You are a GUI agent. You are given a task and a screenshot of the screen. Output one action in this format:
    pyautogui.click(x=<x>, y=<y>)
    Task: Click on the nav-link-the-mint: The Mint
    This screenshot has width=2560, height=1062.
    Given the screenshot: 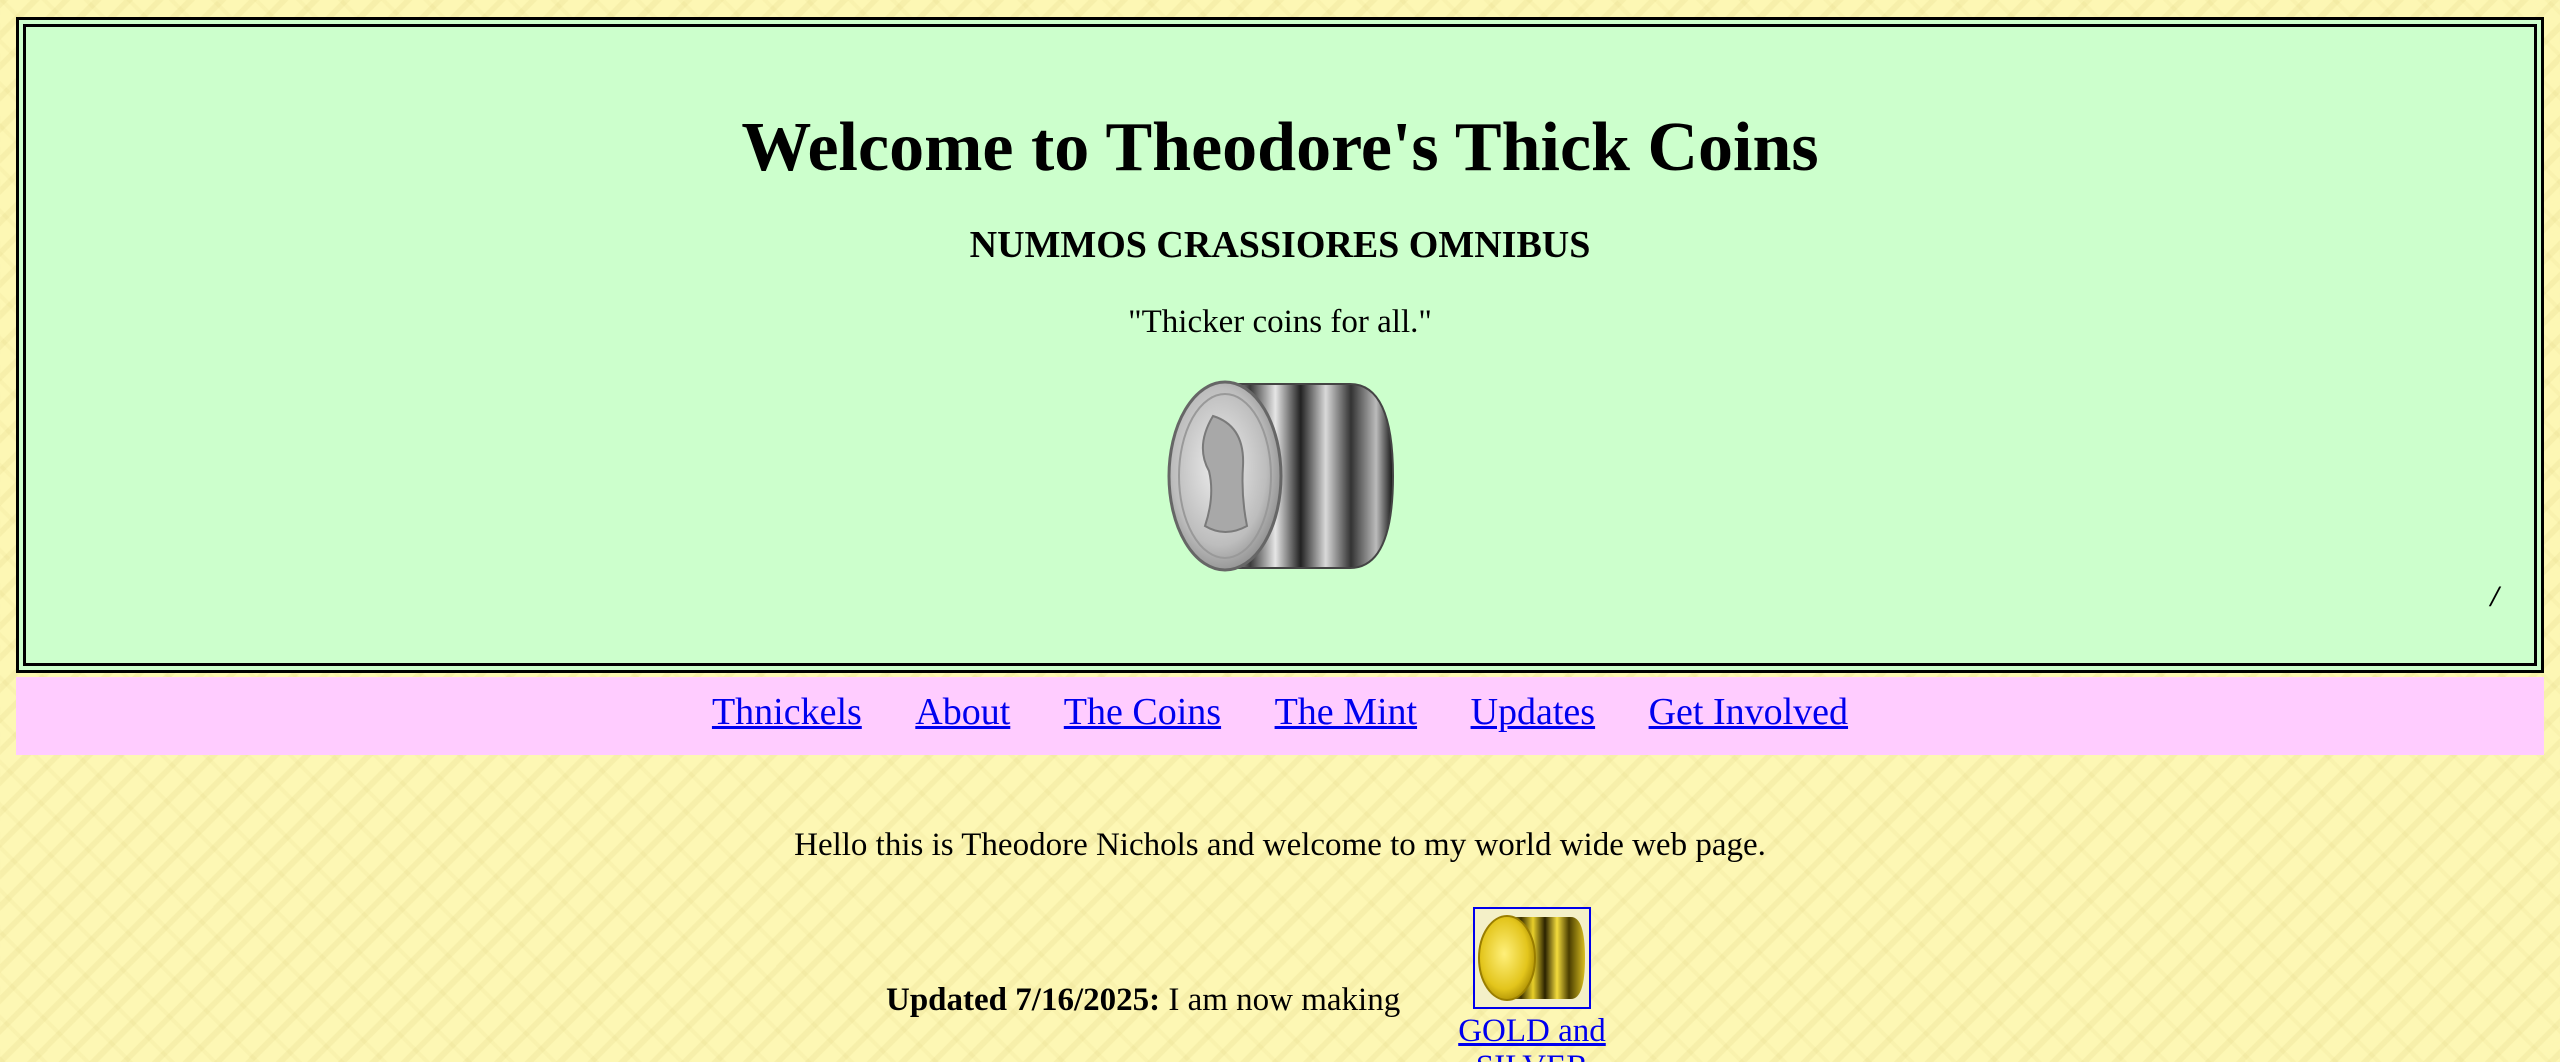 What is the action you would take?
    pyautogui.click(x=1346, y=712)
    